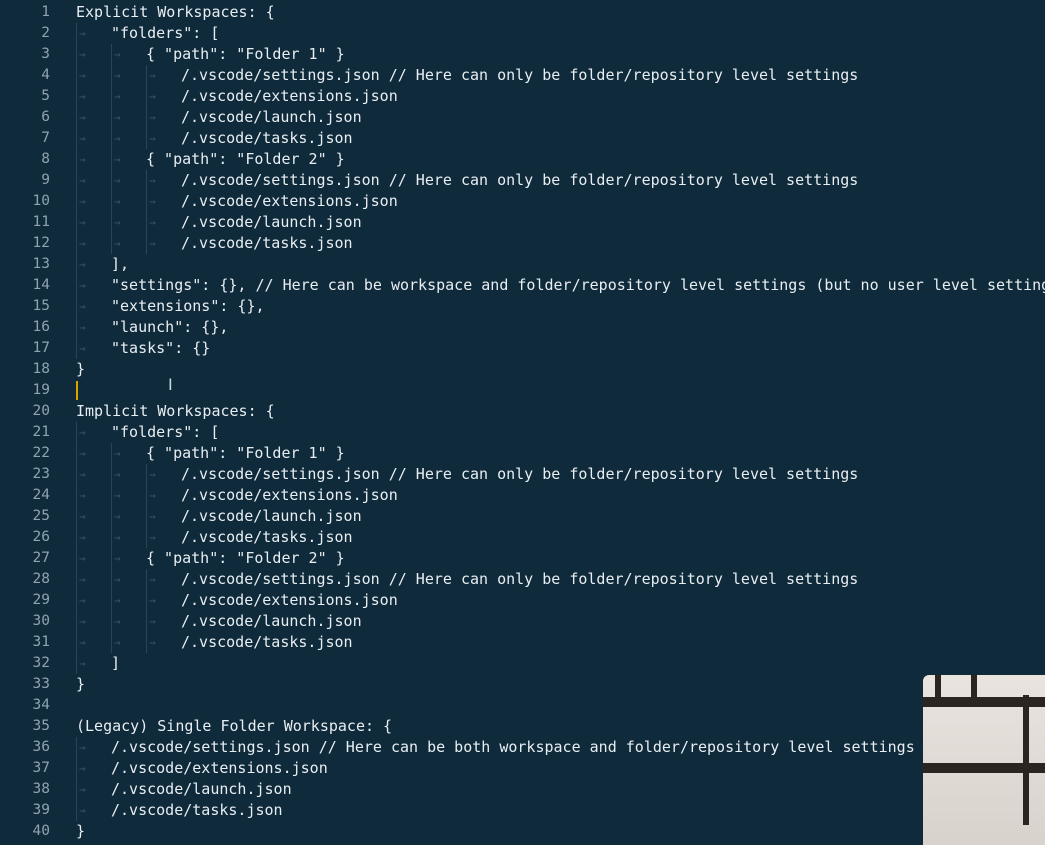 The image size is (1045, 845). What do you see at coordinates (522, 663) in the screenshot?
I see `code-line: 32 →]` at bounding box center [522, 663].